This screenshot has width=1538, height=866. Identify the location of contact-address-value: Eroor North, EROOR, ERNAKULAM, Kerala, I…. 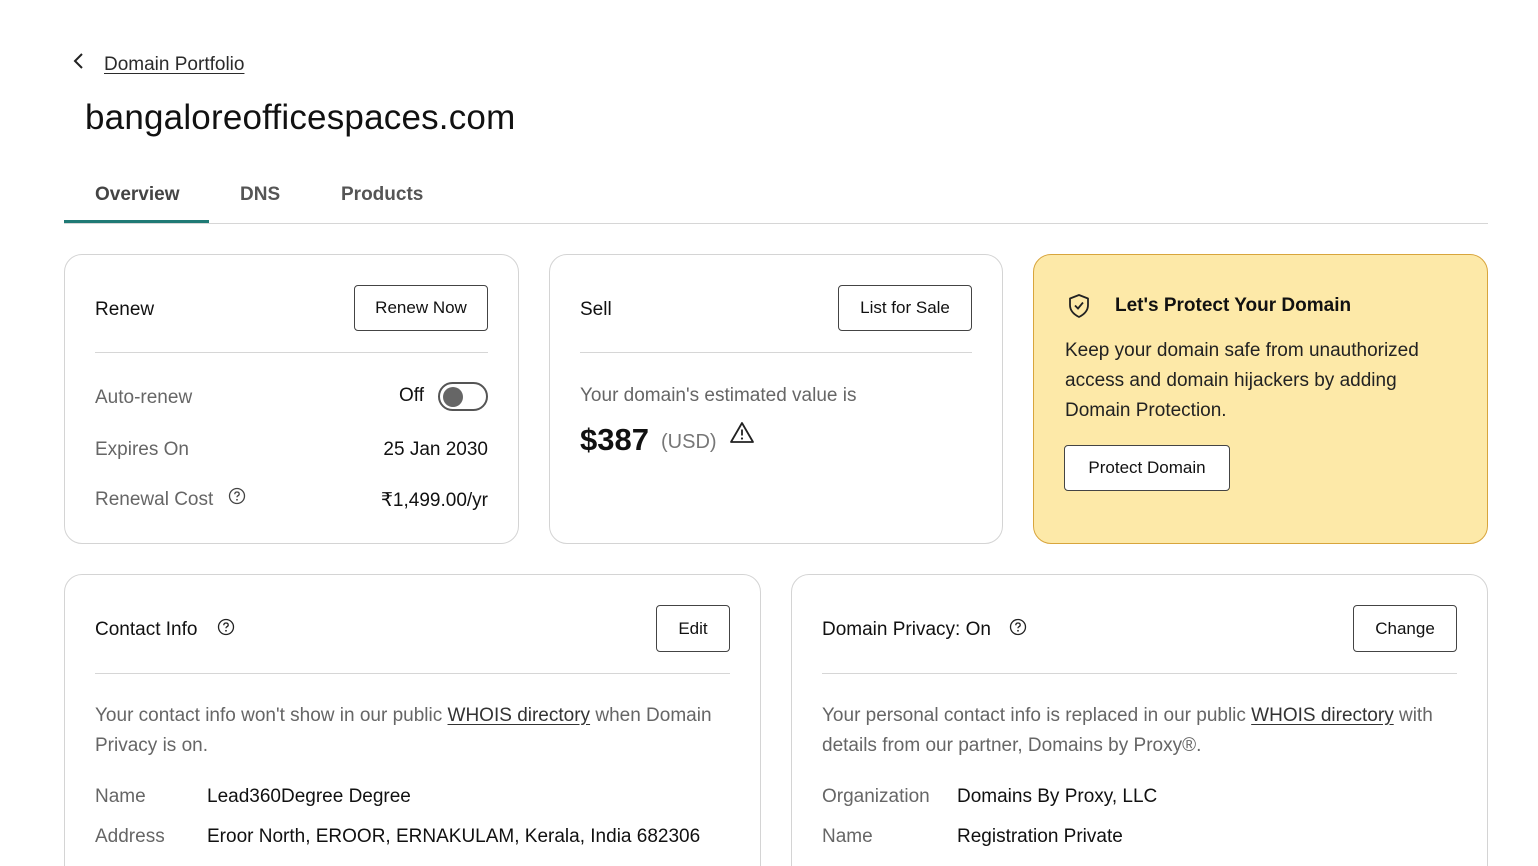
(454, 836).